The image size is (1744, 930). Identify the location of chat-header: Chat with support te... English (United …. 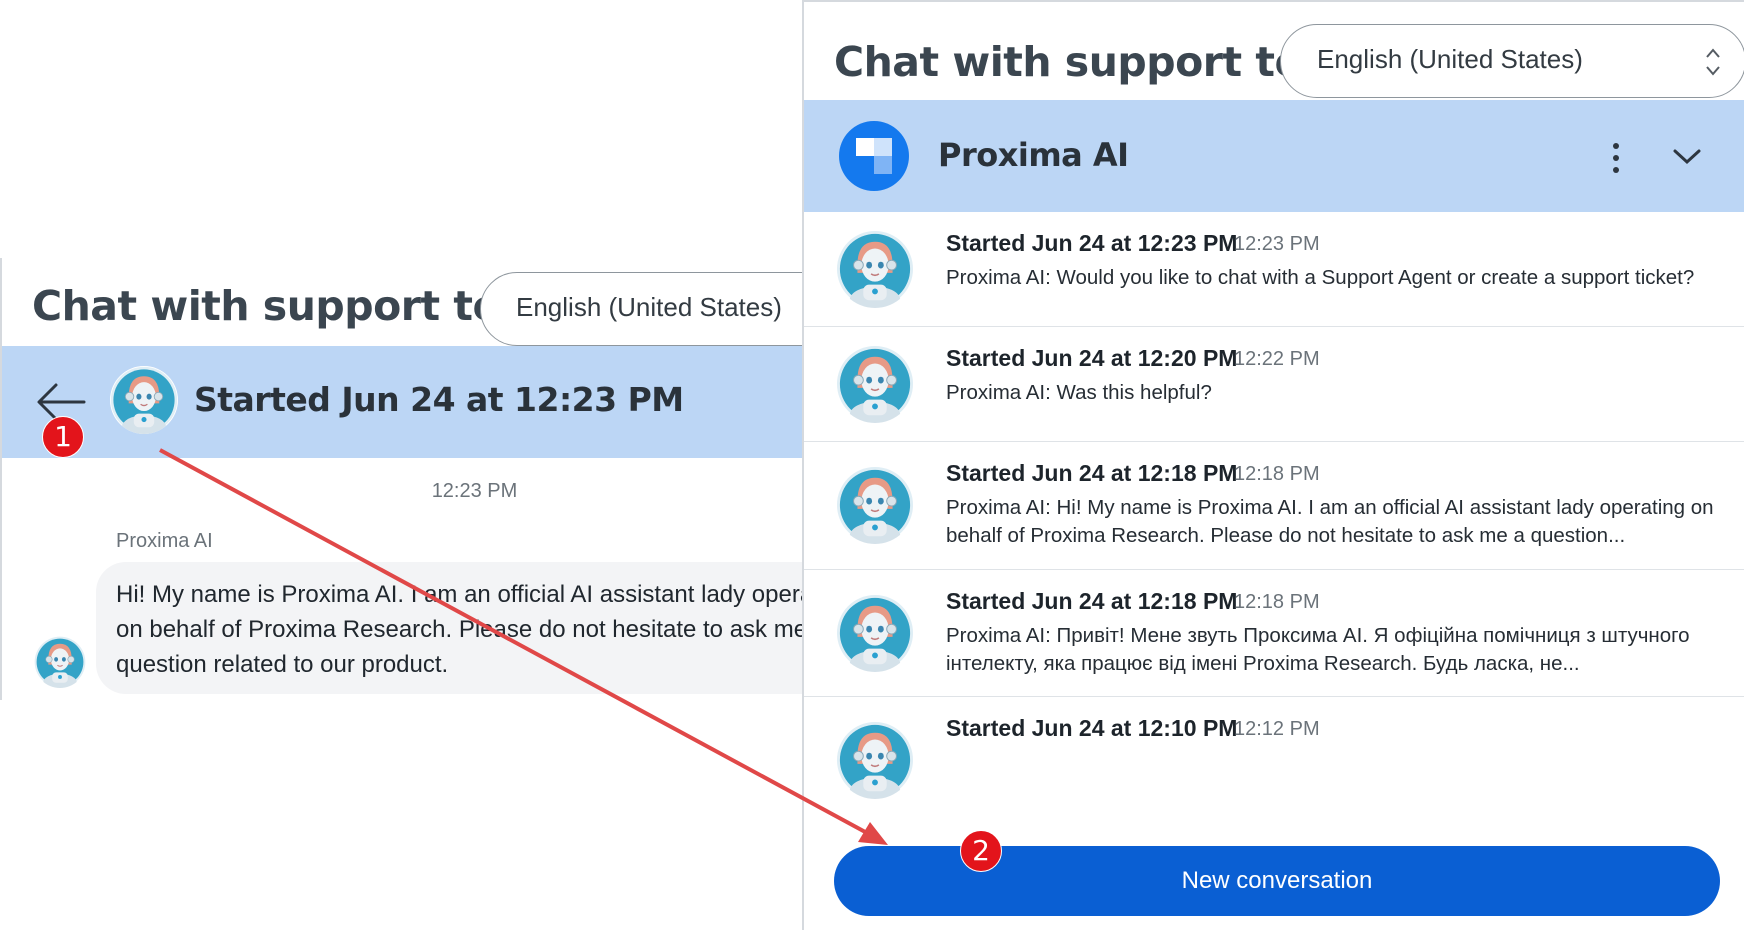
(403, 302).